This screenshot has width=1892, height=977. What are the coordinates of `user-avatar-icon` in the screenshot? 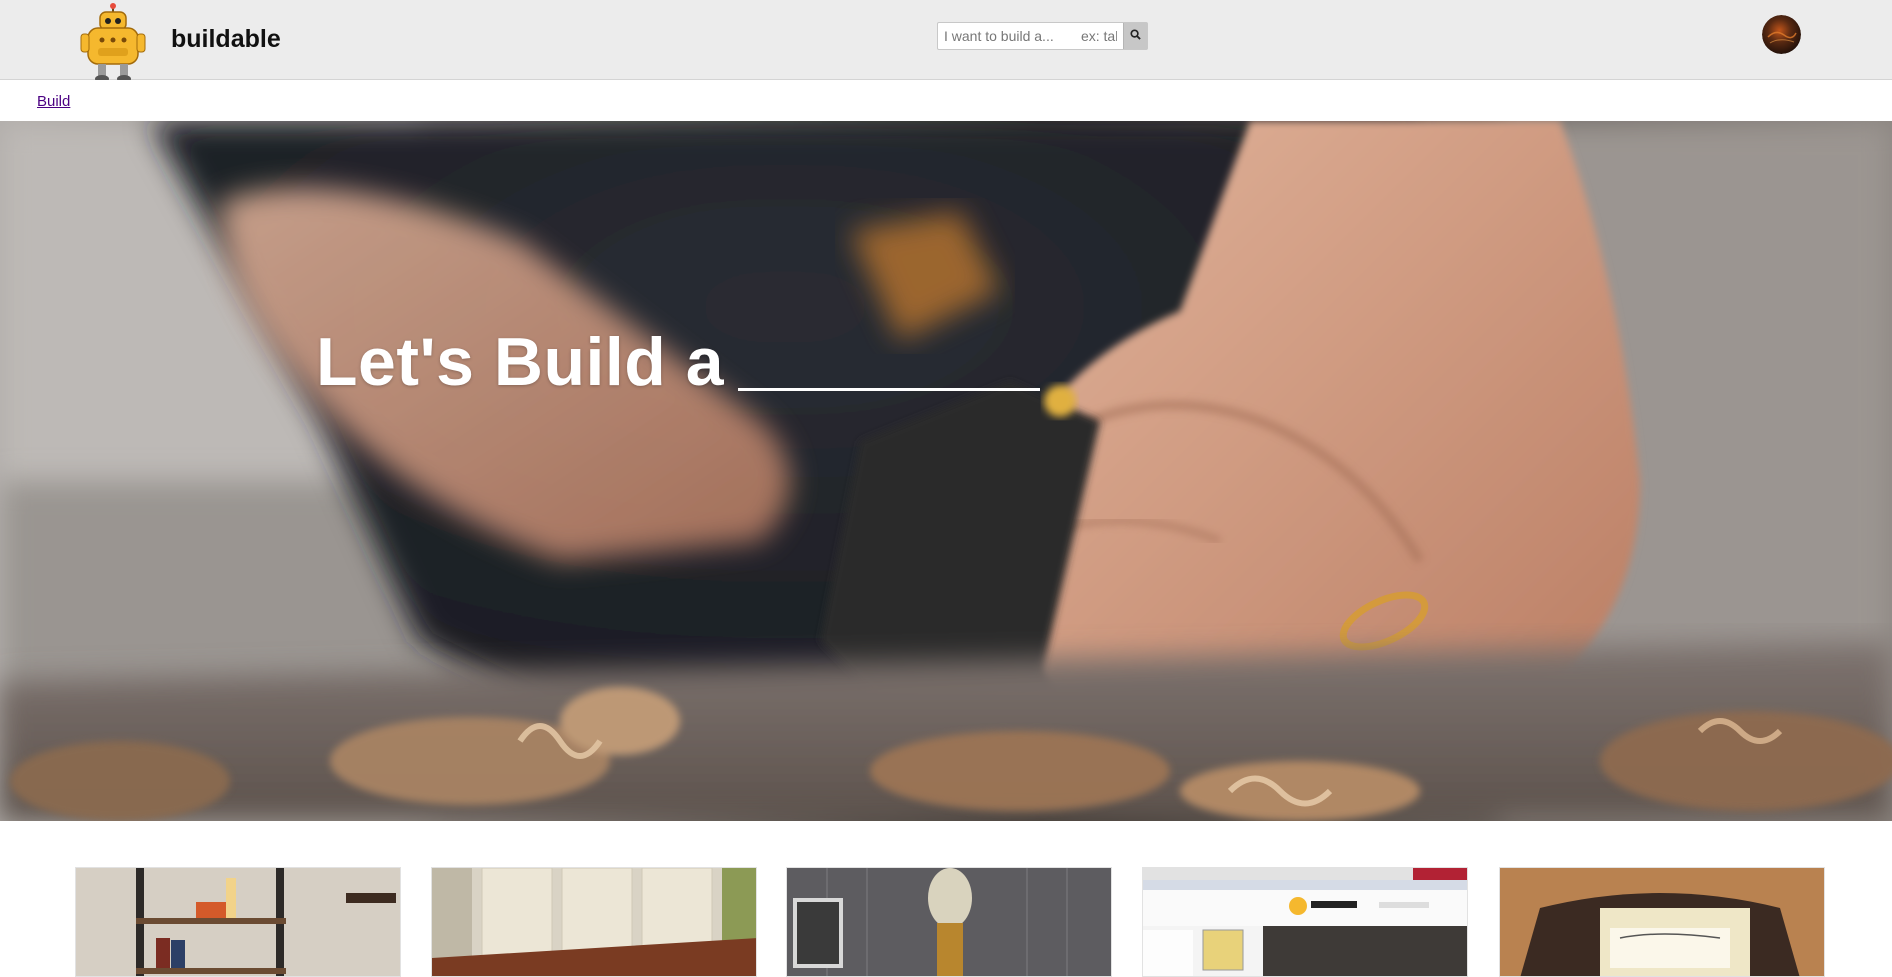 It's located at (1781, 34).